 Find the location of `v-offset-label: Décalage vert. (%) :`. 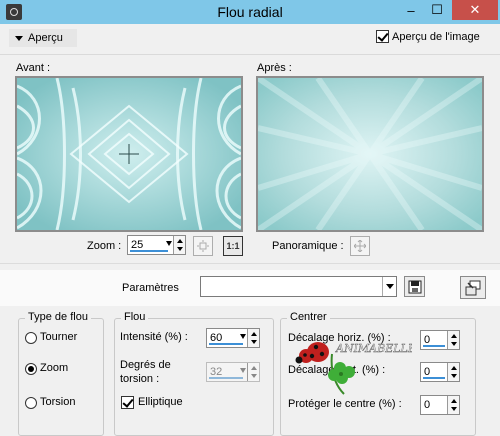

v-offset-label: Décalage vert. (%) : is located at coordinates (337, 370).